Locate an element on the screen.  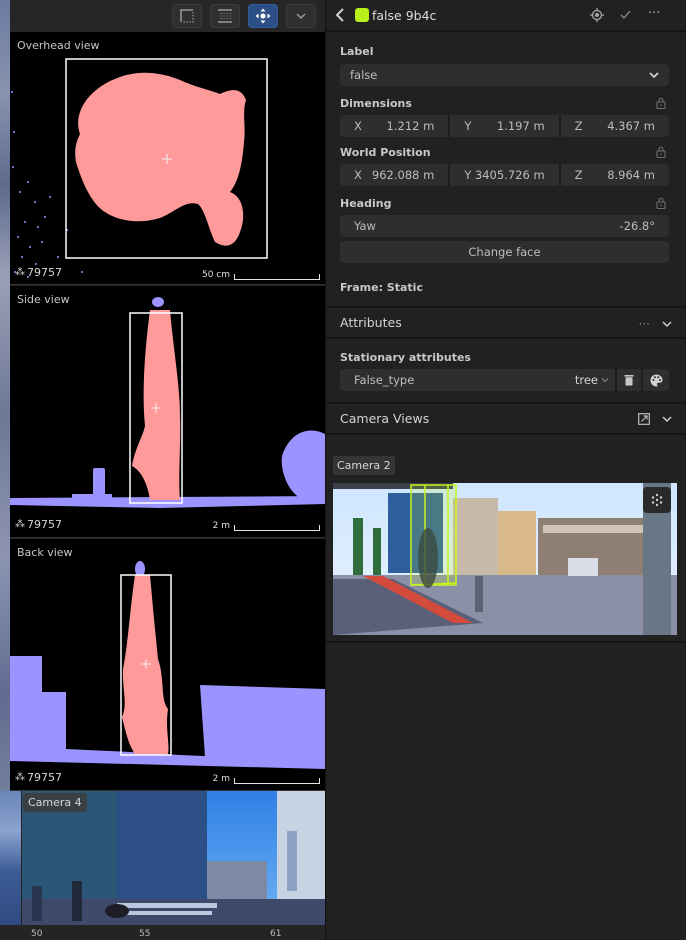
grid-mode-button is located at coordinates (225, 16).